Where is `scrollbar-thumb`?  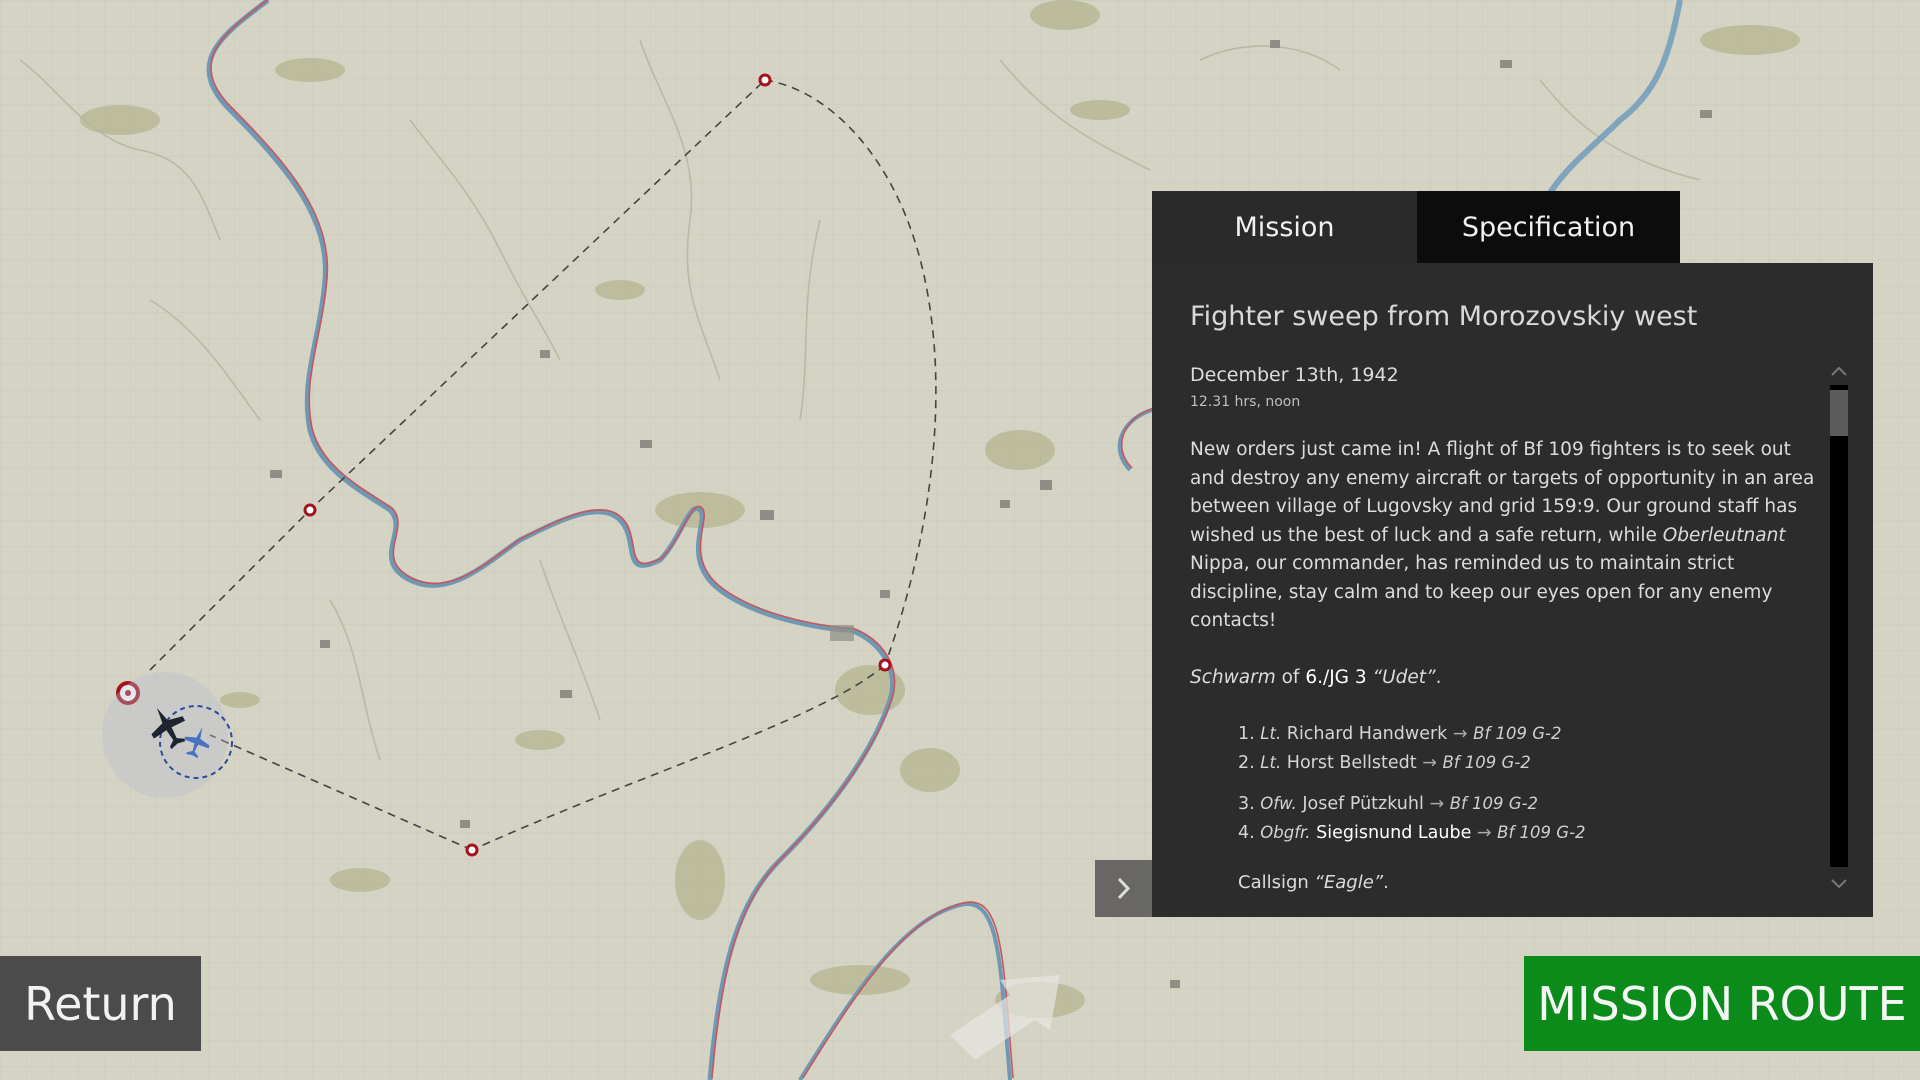 scrollbar-thumb is located at coordinates (1839, 413).